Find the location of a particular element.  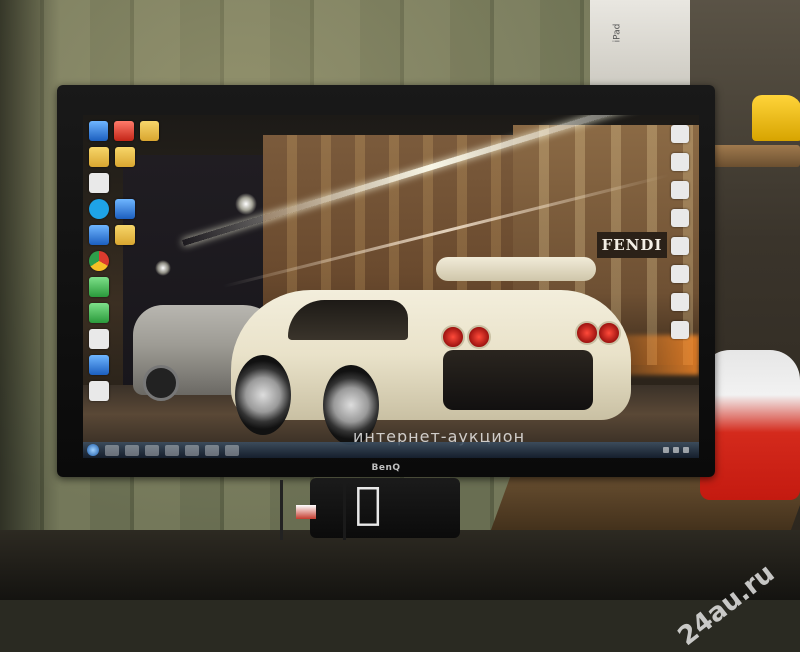

store-sign: FENDI is located at coordinates (632, 245).